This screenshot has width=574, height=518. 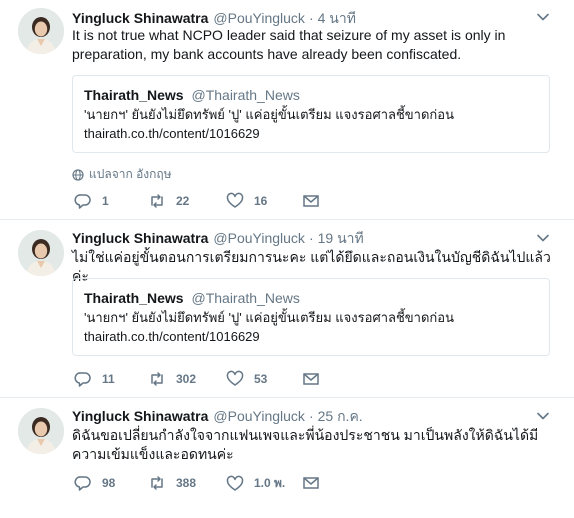 What do you see at coordinates (246, 201) in the screenshot?
I see `like-button: 16` at bounding box center [246, 201].